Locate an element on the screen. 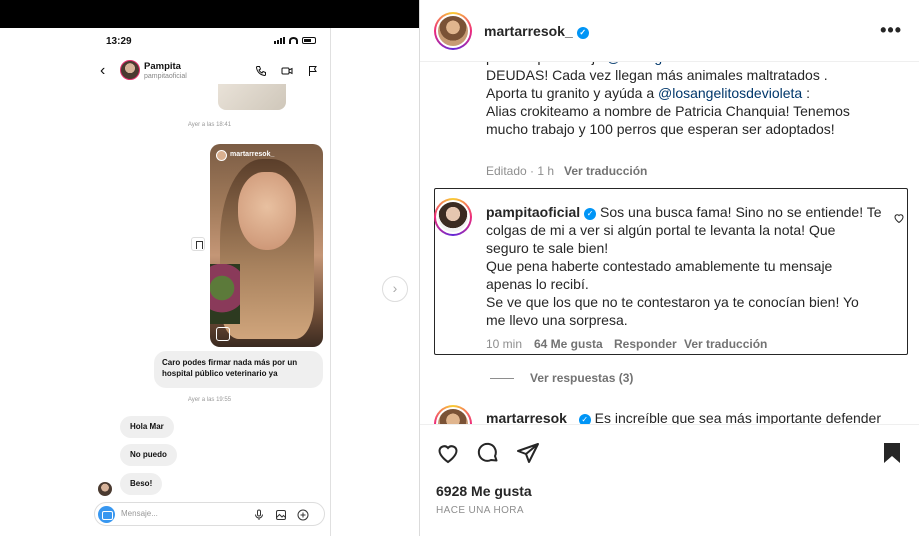  caption-edited-time: Editado · 1 h is located at coordinates (520, 171).